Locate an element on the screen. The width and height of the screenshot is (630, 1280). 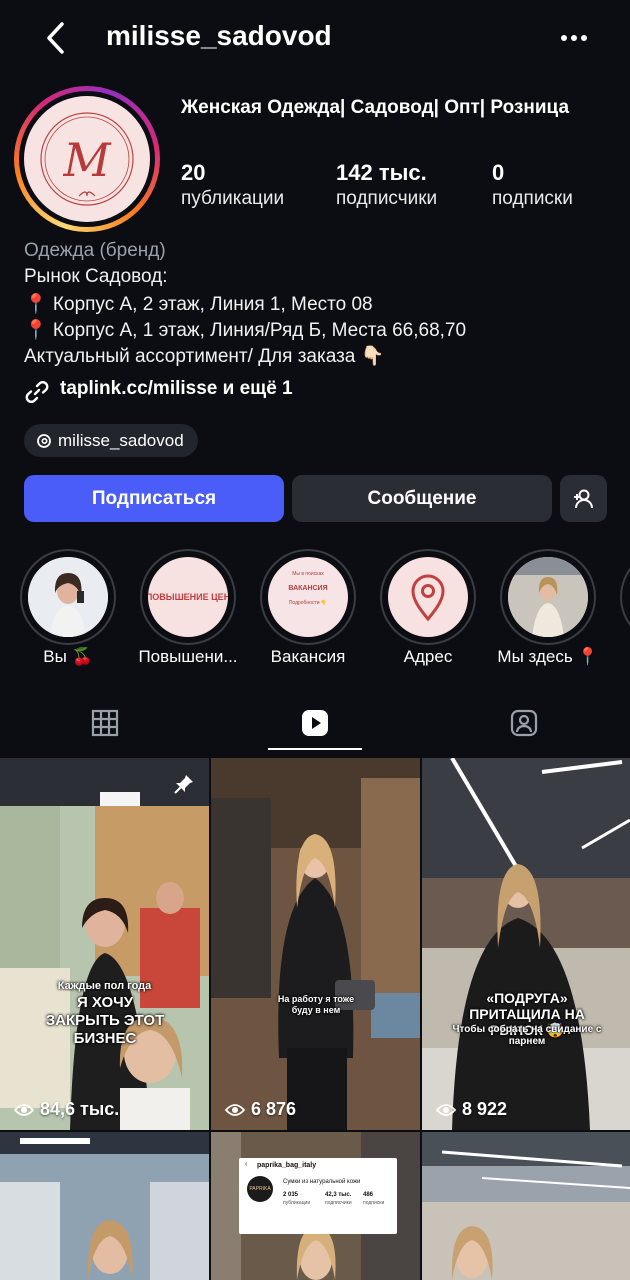
follow-button: Подписаться is located at coordinates (154, 498).